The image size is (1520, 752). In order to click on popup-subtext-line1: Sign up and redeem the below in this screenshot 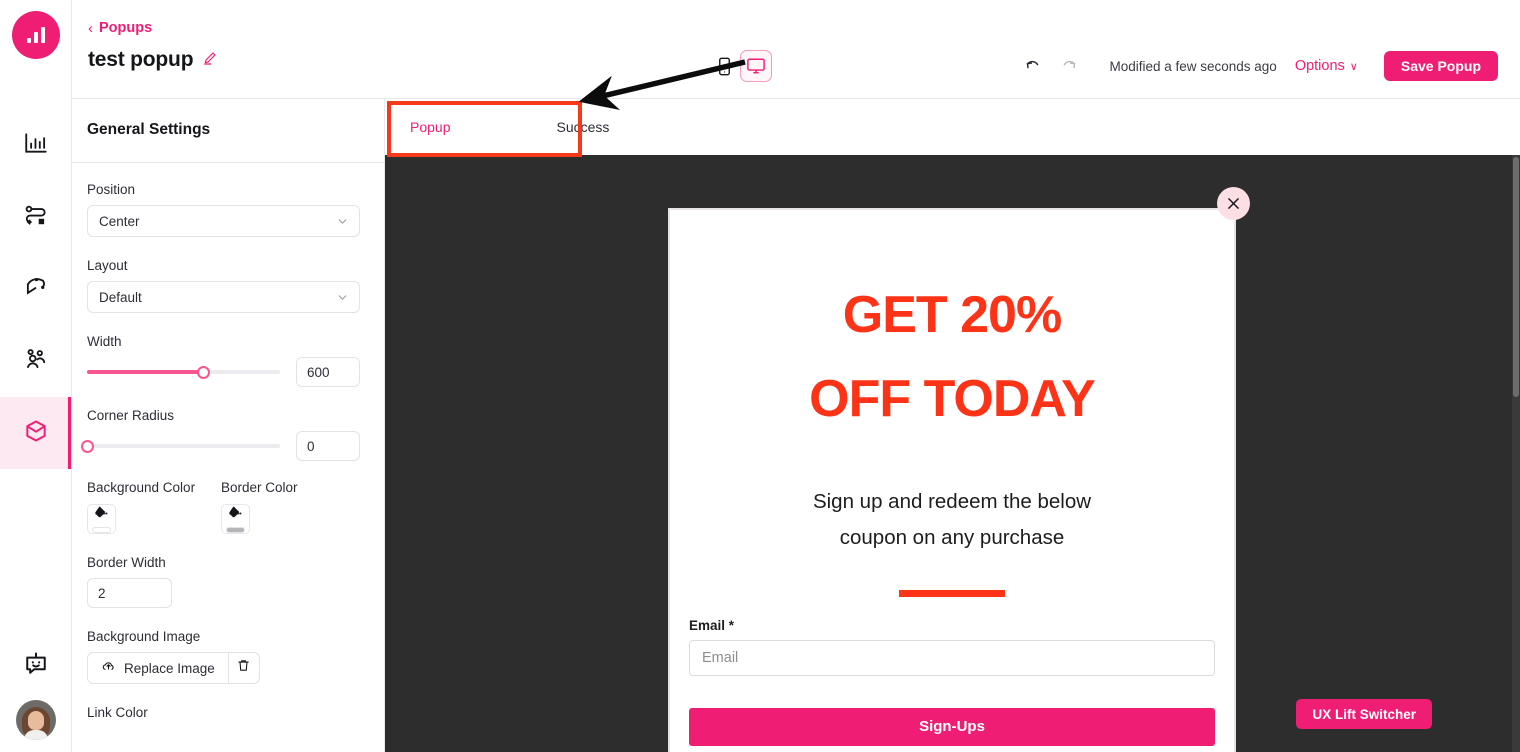, I will do `click(952, 502)`.